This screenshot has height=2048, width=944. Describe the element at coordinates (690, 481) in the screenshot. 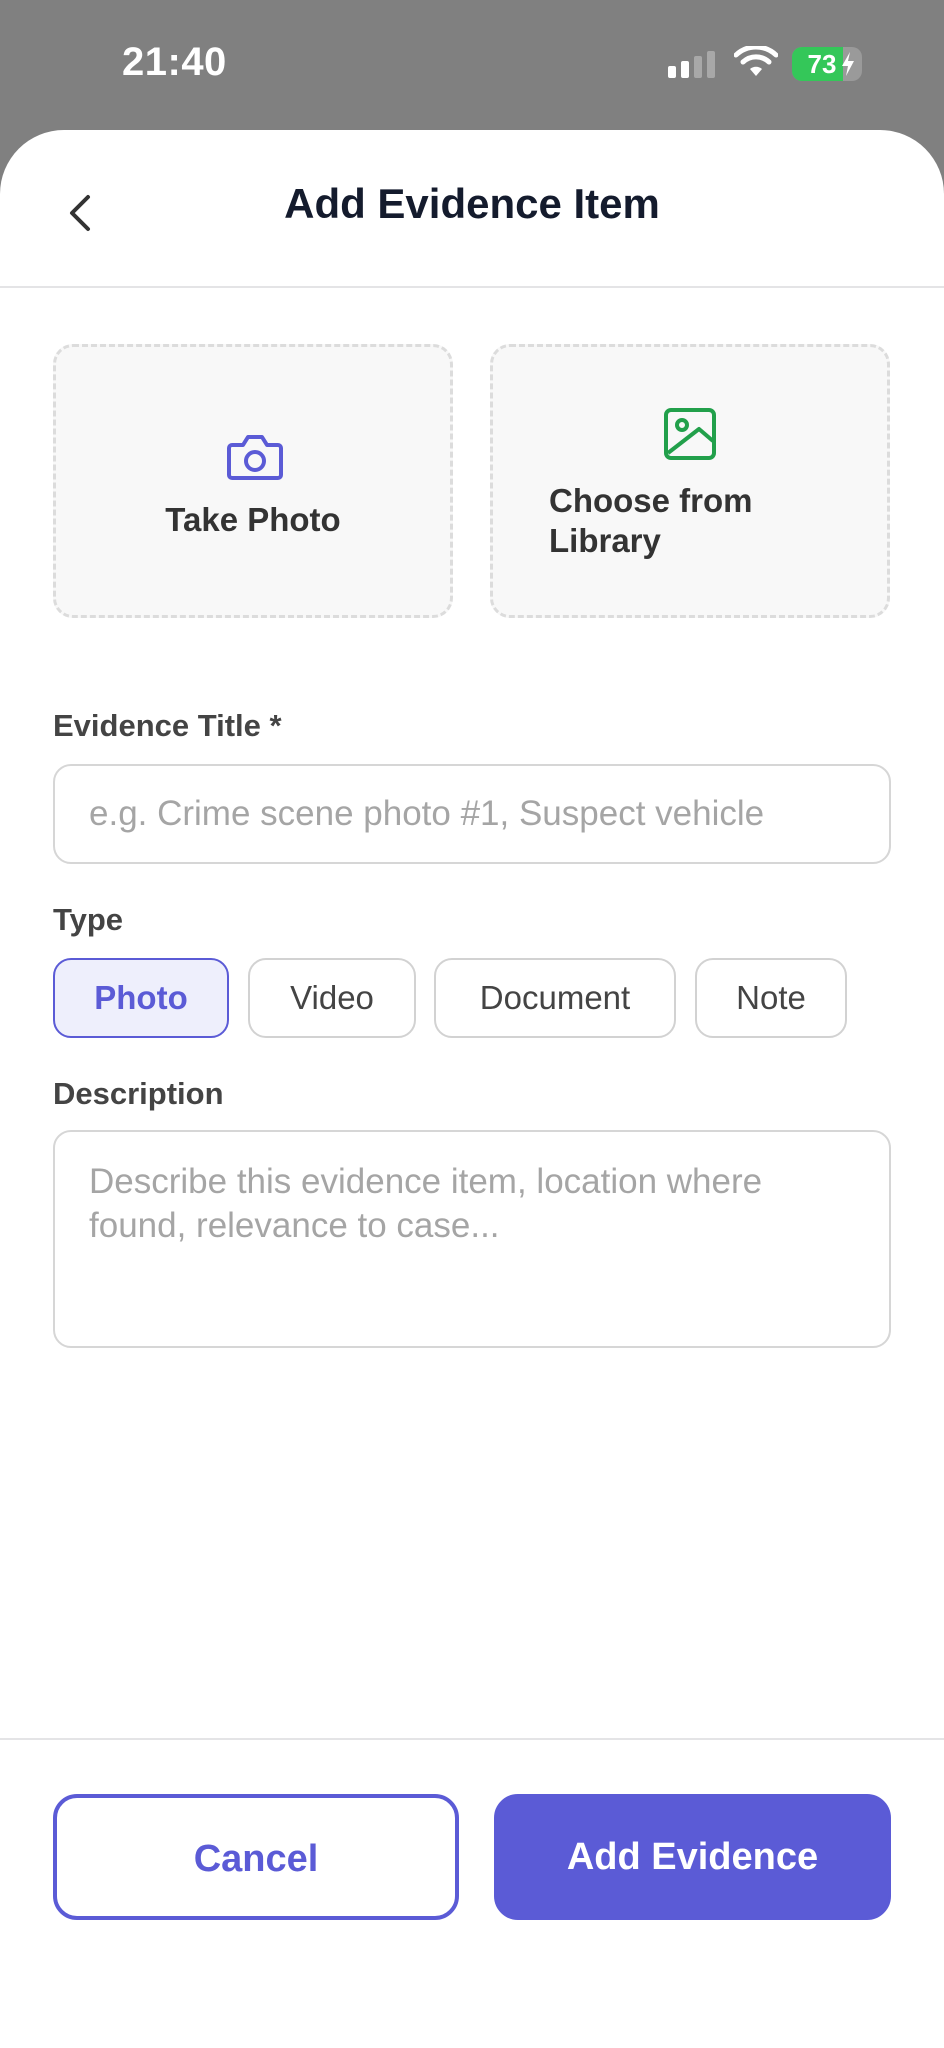

I see `choose-from-library-button: Choose from Library` at that location.